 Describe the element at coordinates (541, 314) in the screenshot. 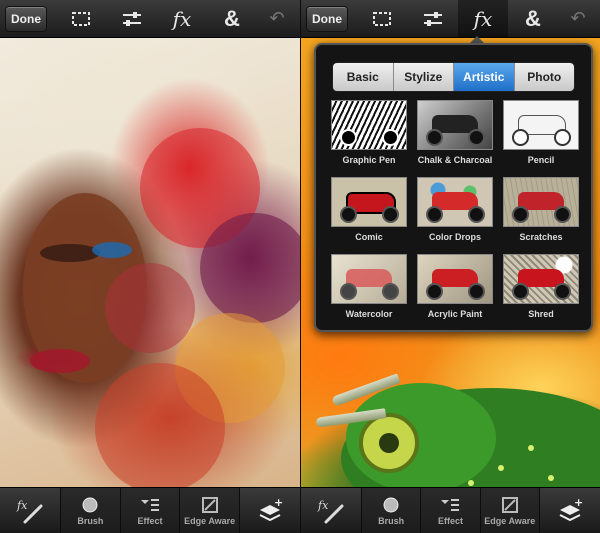

I see `filter-label: Shred` at that location.